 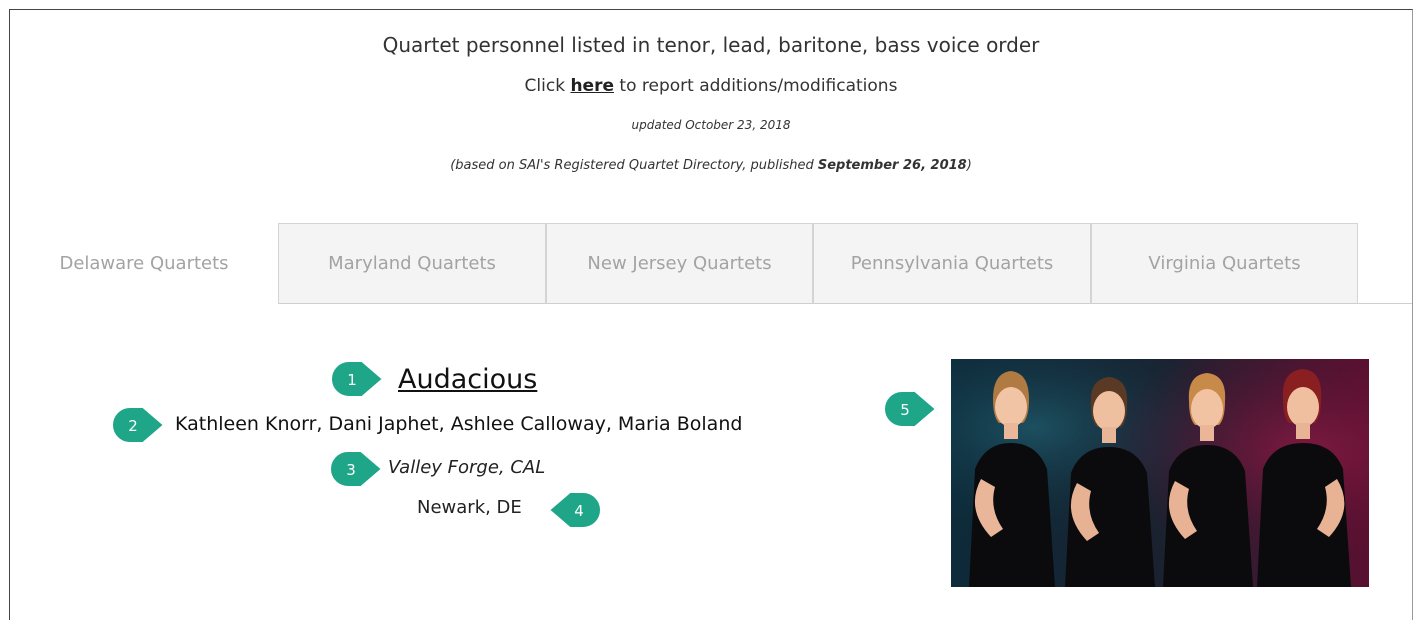 I want to click on tab-new-jersey-quartets: New Jersey Quartets, so click(x=679, y=263).